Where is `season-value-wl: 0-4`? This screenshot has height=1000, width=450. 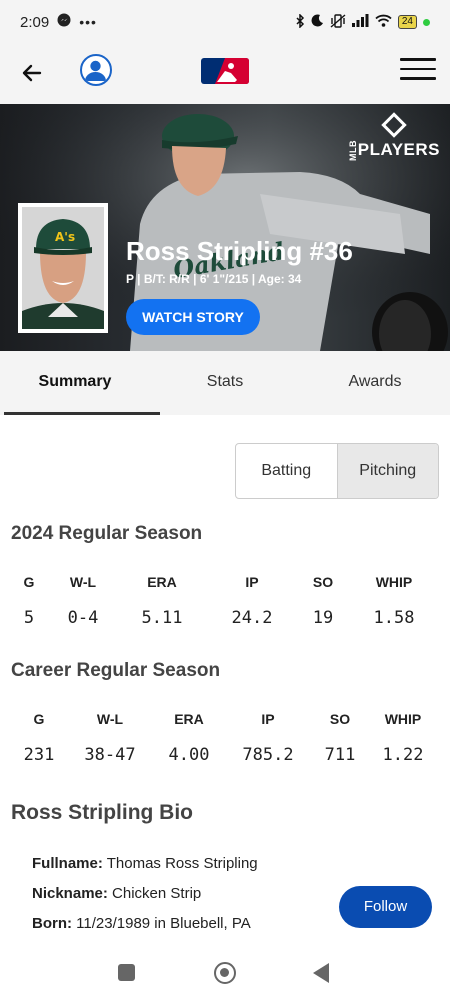 season-value-wl: 0-4 is located at coordinates (83, 618).